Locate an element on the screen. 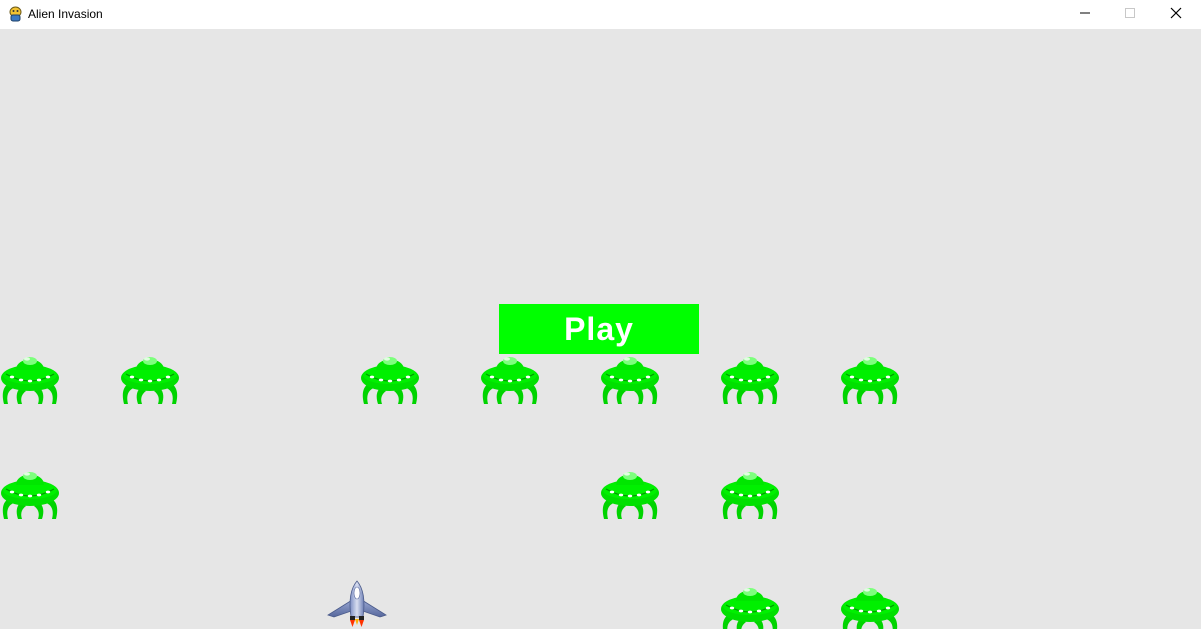  pygame-snake-icon is located at coordinates (15, 14).